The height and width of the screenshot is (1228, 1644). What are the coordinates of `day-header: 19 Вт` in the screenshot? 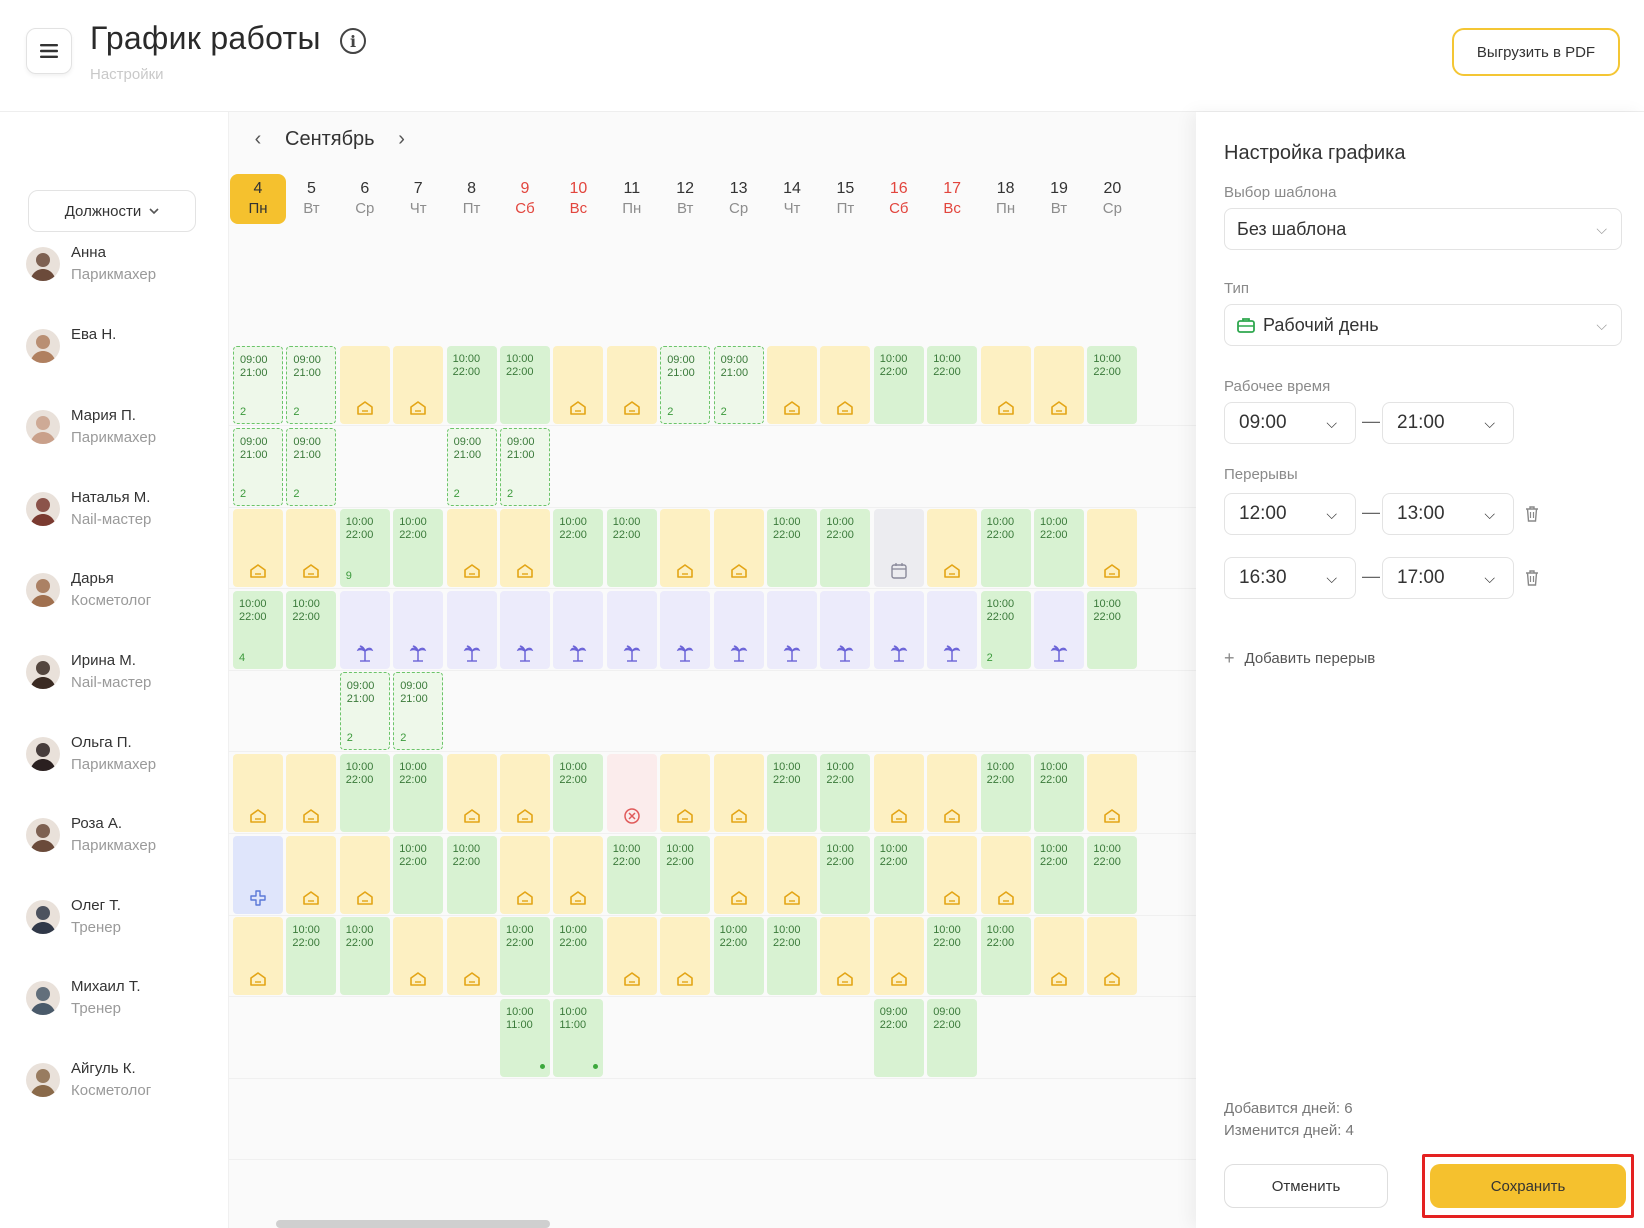 It's located at (1059, 199).